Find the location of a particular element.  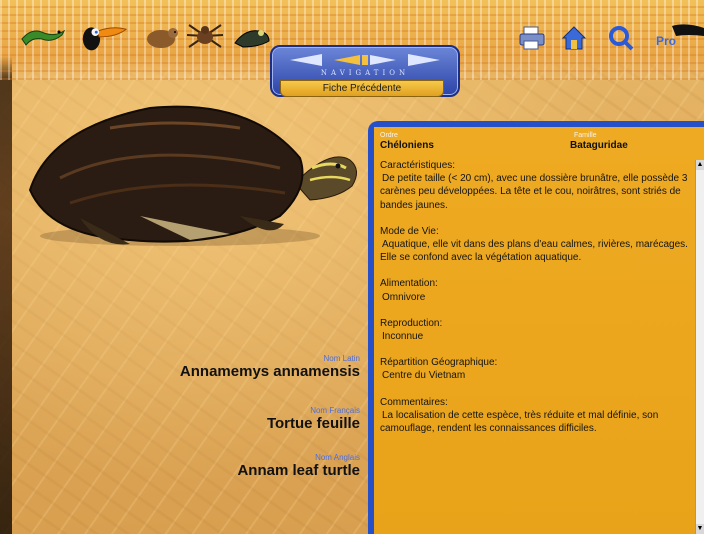

section-text: Omnivore is located at coordinates (404, 297).